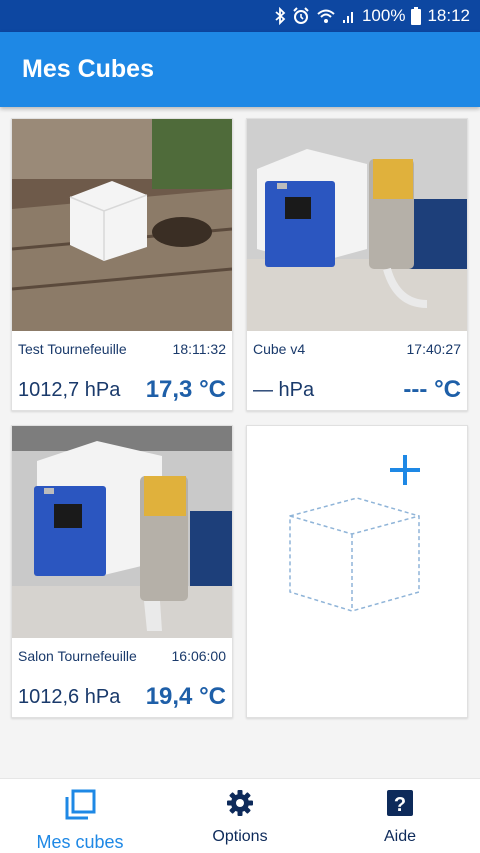  I want to click on battery-icon, so click(416, 16).